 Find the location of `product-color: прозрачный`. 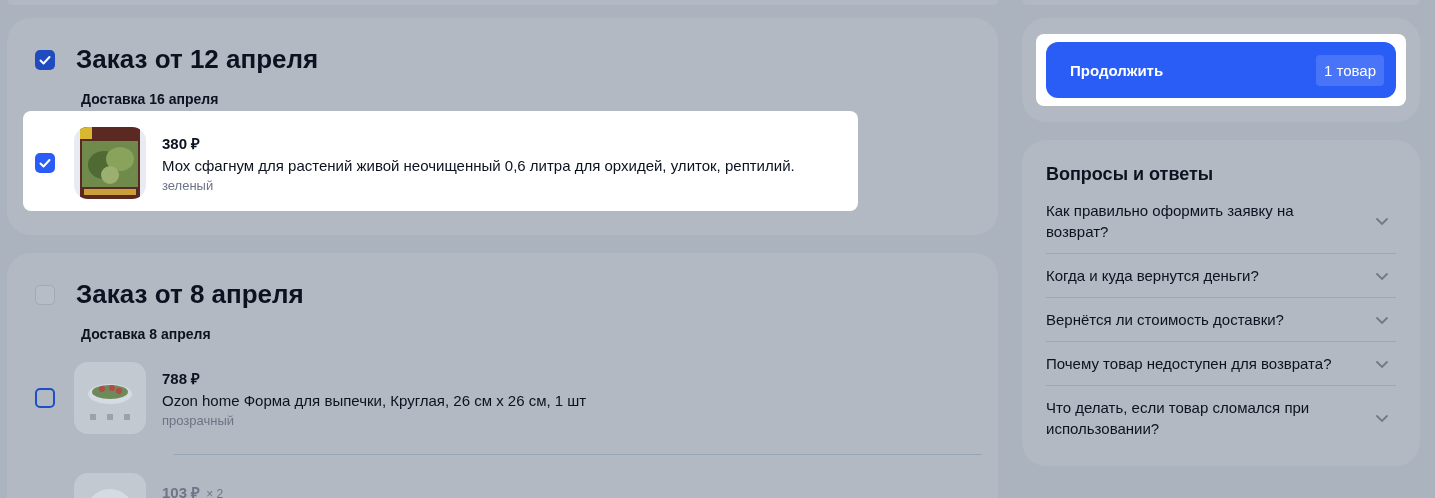

product-color: прозрачный is located at coordinates (198, 420).